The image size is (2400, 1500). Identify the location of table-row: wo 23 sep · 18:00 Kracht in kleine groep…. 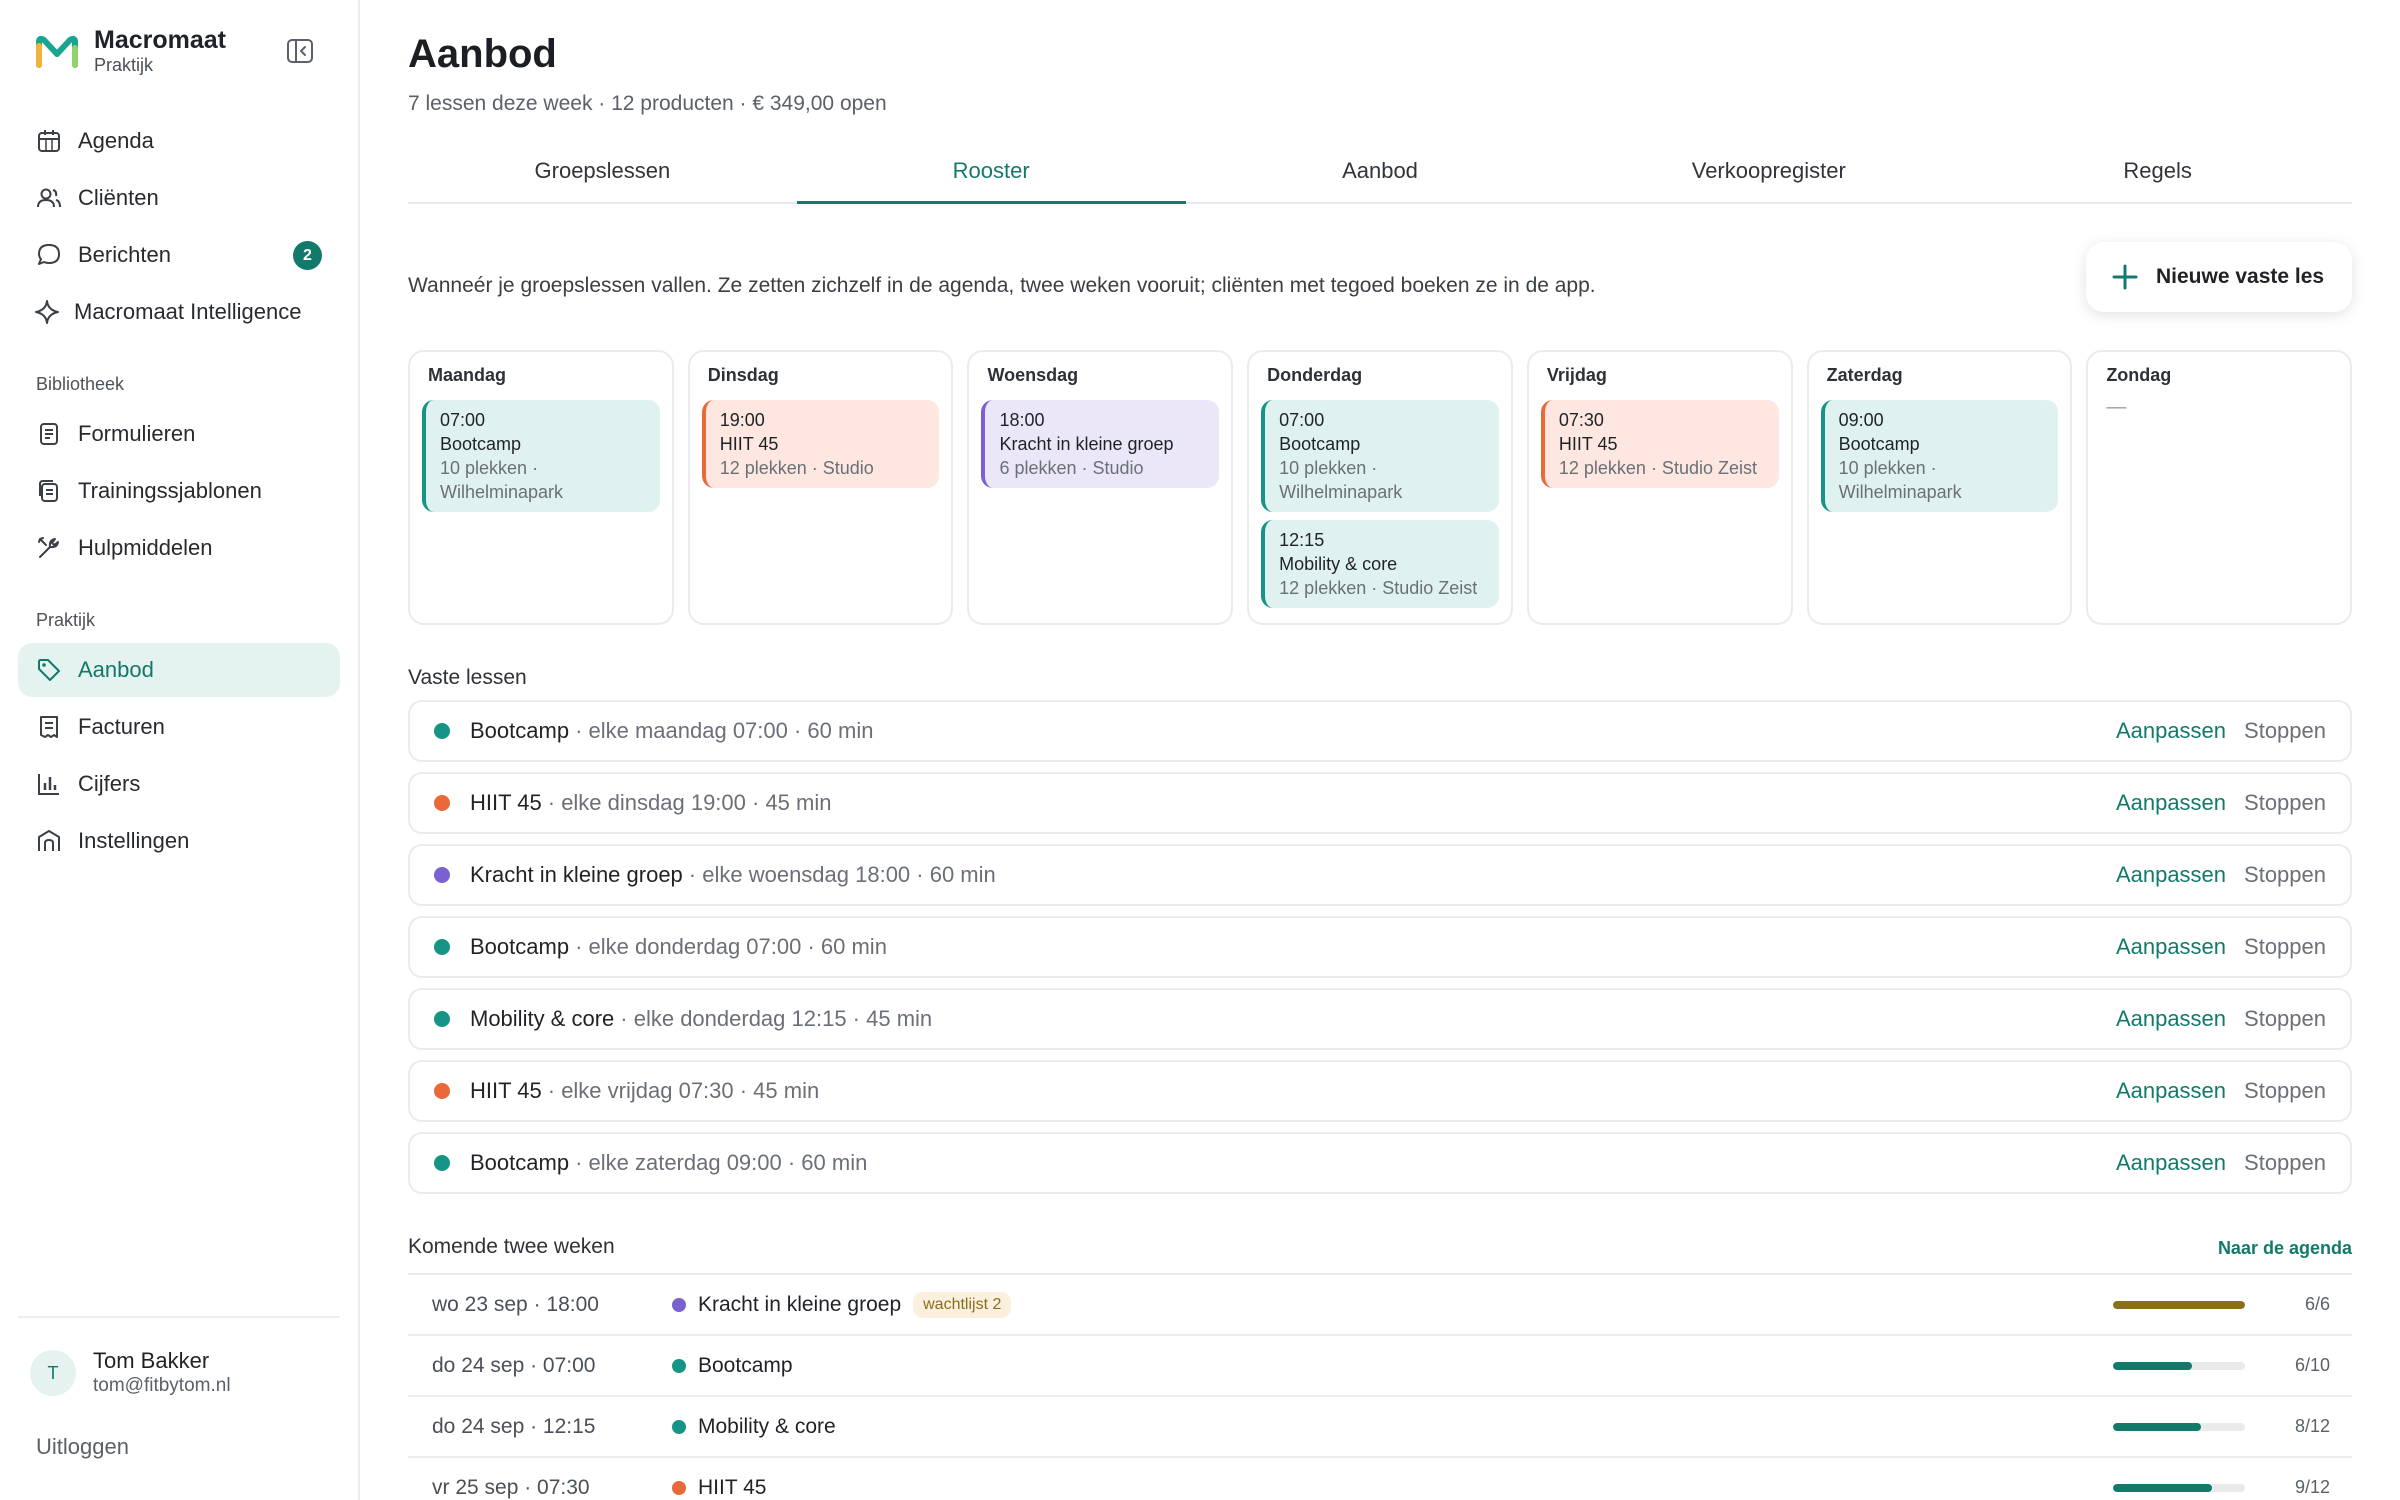
(1380, 1305).